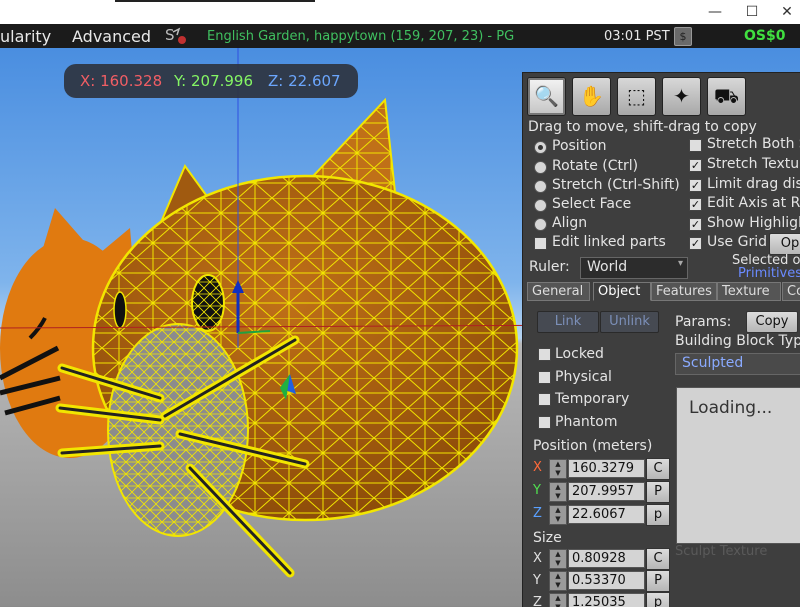 This screenshot has width=800, height=607. I want to click on radio-label: Align, so click(570, 223).